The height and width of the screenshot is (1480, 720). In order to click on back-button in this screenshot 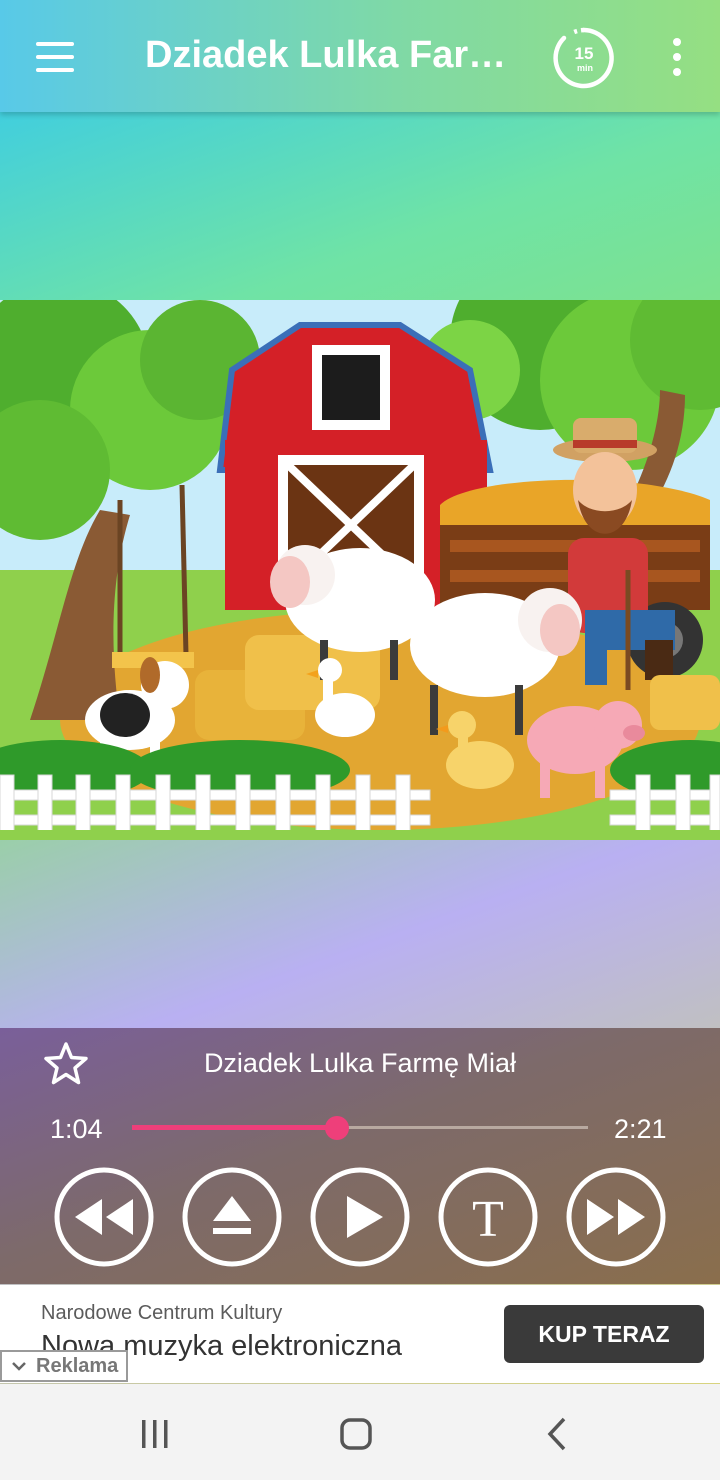, I will do `click(558, 1434)`.